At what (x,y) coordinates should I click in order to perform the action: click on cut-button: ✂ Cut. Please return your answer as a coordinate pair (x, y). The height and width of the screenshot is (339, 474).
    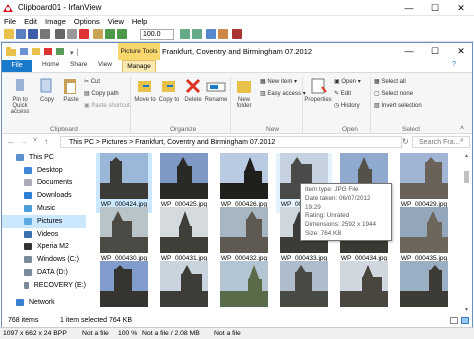
    Looking at the image, I should click on (92, 81).